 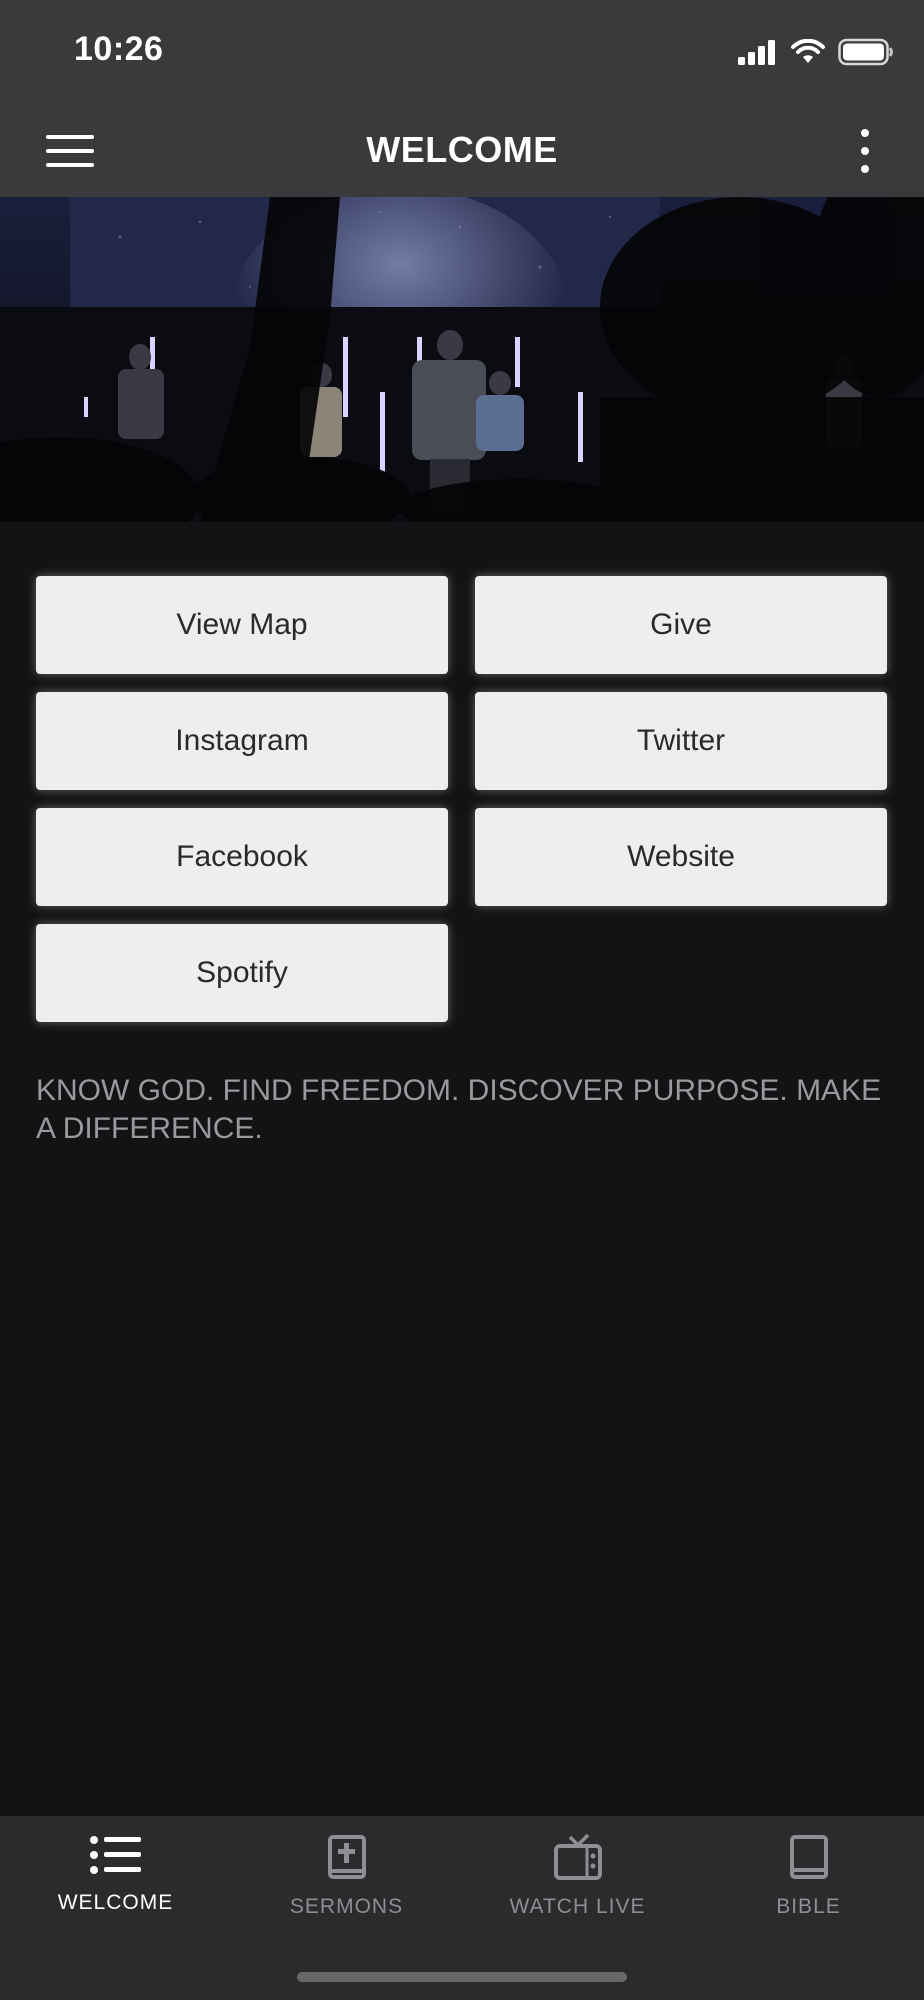 What do you see at coordinates (462, 52) in the screenshot?
I see `status-bar: 10:26` at bounding box center [462, 52].